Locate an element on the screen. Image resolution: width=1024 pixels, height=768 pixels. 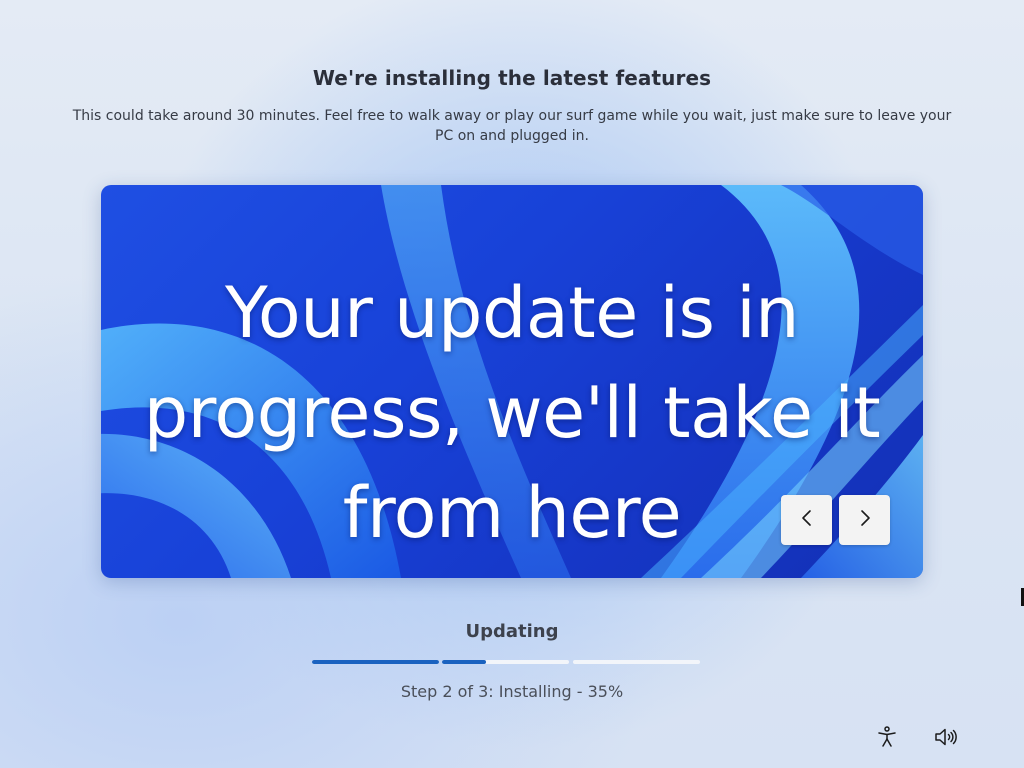
previous-slide-button is located at coordinates (806, 520).